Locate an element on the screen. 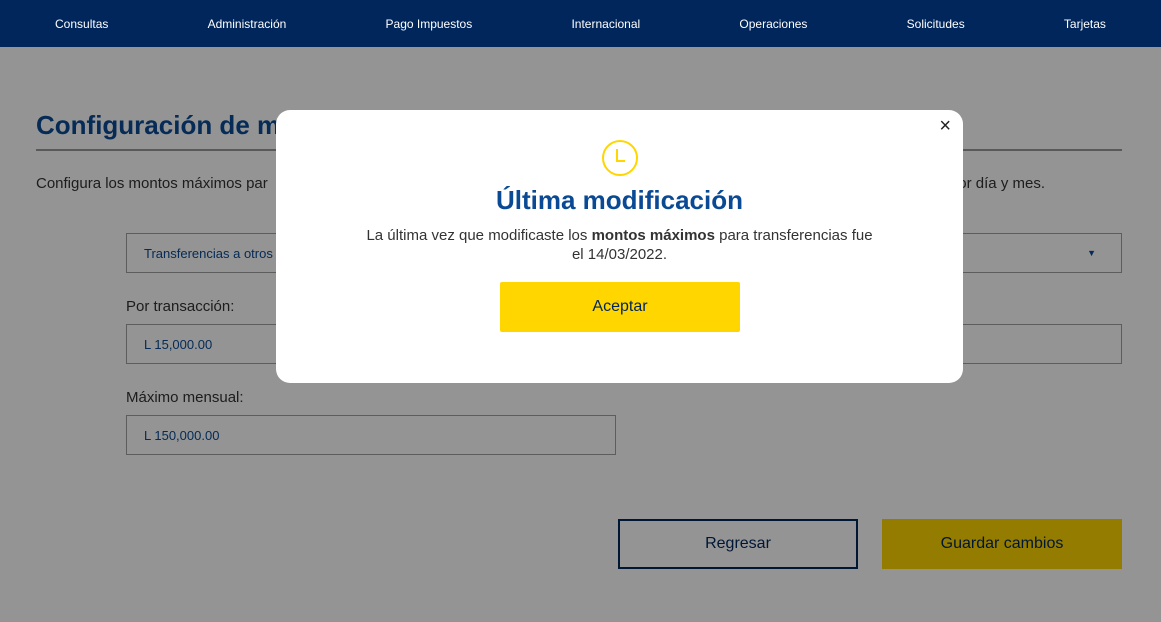 This screenshot has width=1161, height=622. nav-item-tarjetas: Tarjetas is located at coordinates (1085, 24).